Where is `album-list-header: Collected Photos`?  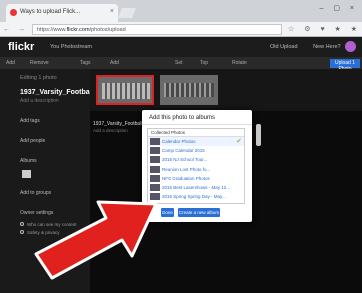 album-list-header: Collected Photos is located at coordinates (196, 133).